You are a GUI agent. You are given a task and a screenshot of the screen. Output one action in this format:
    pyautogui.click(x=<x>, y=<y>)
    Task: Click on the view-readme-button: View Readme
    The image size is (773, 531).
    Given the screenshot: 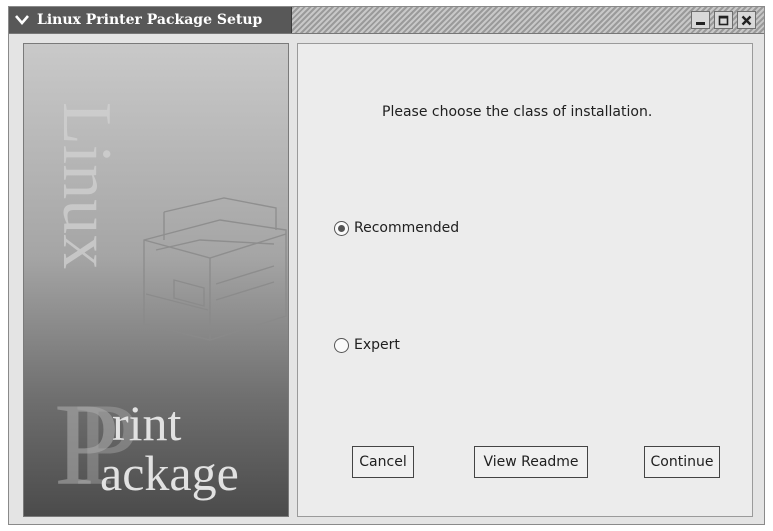 What is the action you would take?
    pyautogui.click(x=531, y=462)
    